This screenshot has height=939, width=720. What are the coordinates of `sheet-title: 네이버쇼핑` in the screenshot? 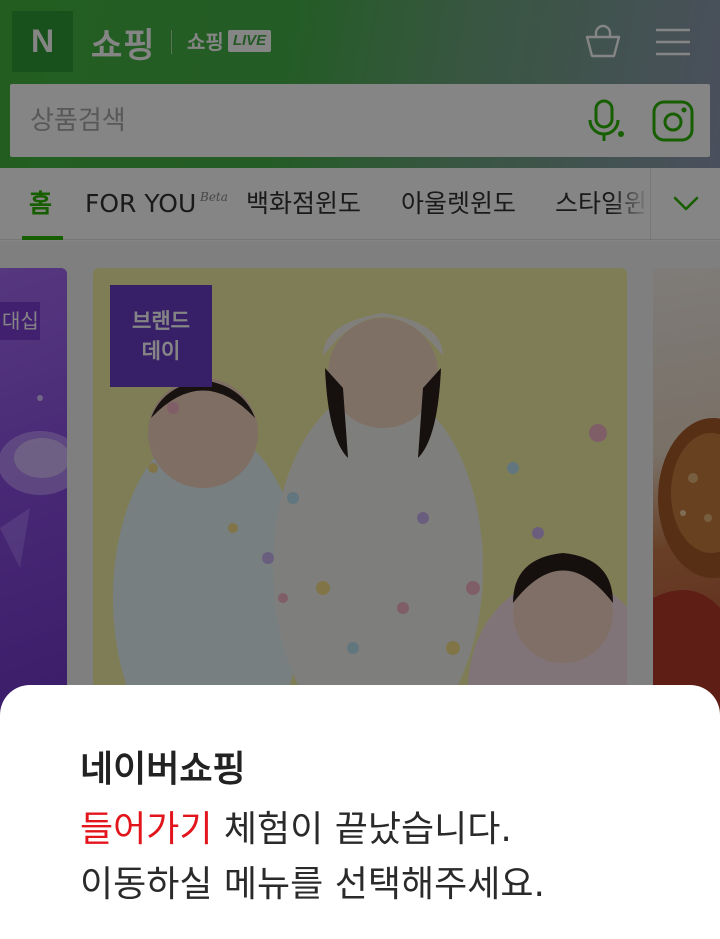 It's located at (163, 769).